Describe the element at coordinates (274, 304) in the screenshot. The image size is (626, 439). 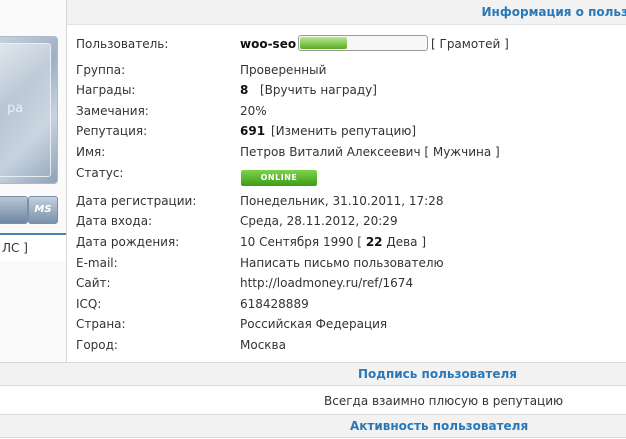
I see `icq-value: 618428889` at that location.